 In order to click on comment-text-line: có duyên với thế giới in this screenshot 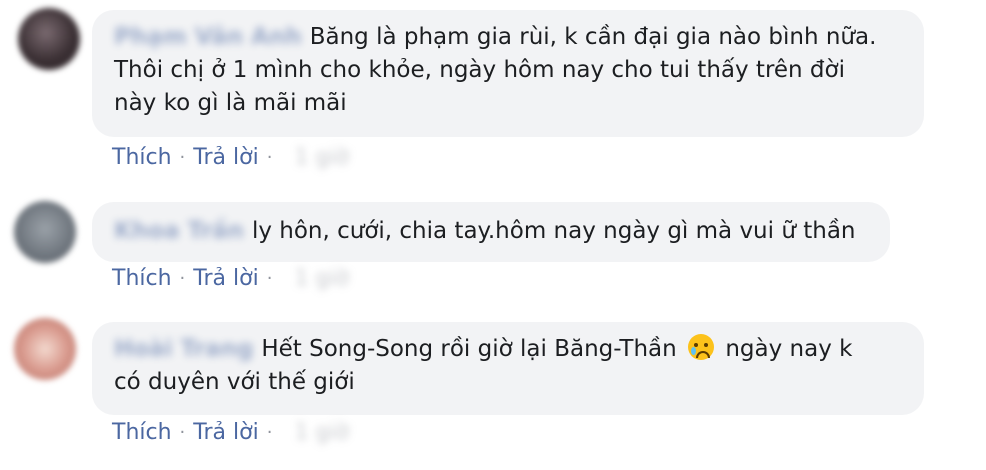, I will do `click(234, 382)`.